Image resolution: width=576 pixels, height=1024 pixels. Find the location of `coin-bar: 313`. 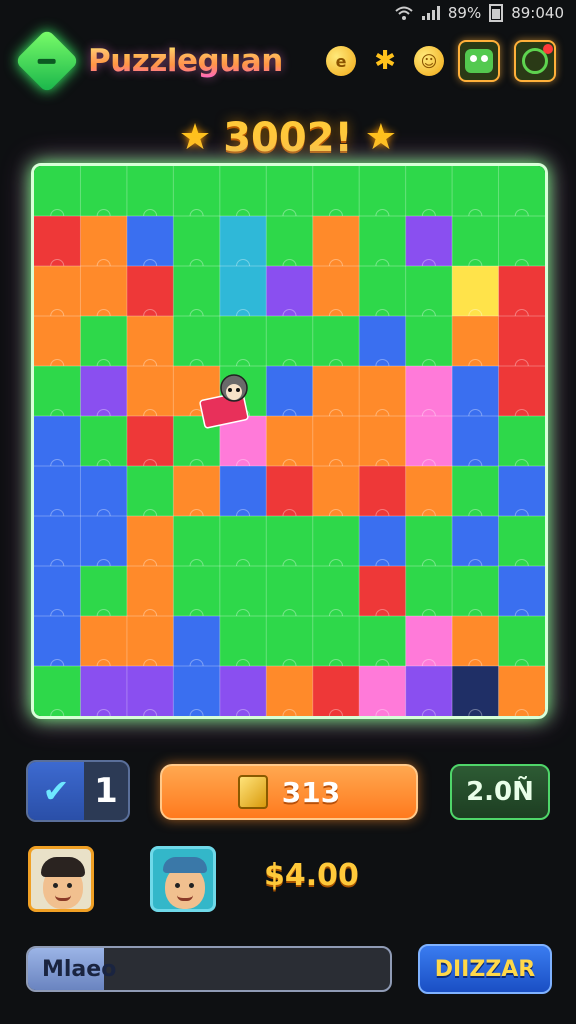

coin-bar: 313 is located at coordinates (289, 792).